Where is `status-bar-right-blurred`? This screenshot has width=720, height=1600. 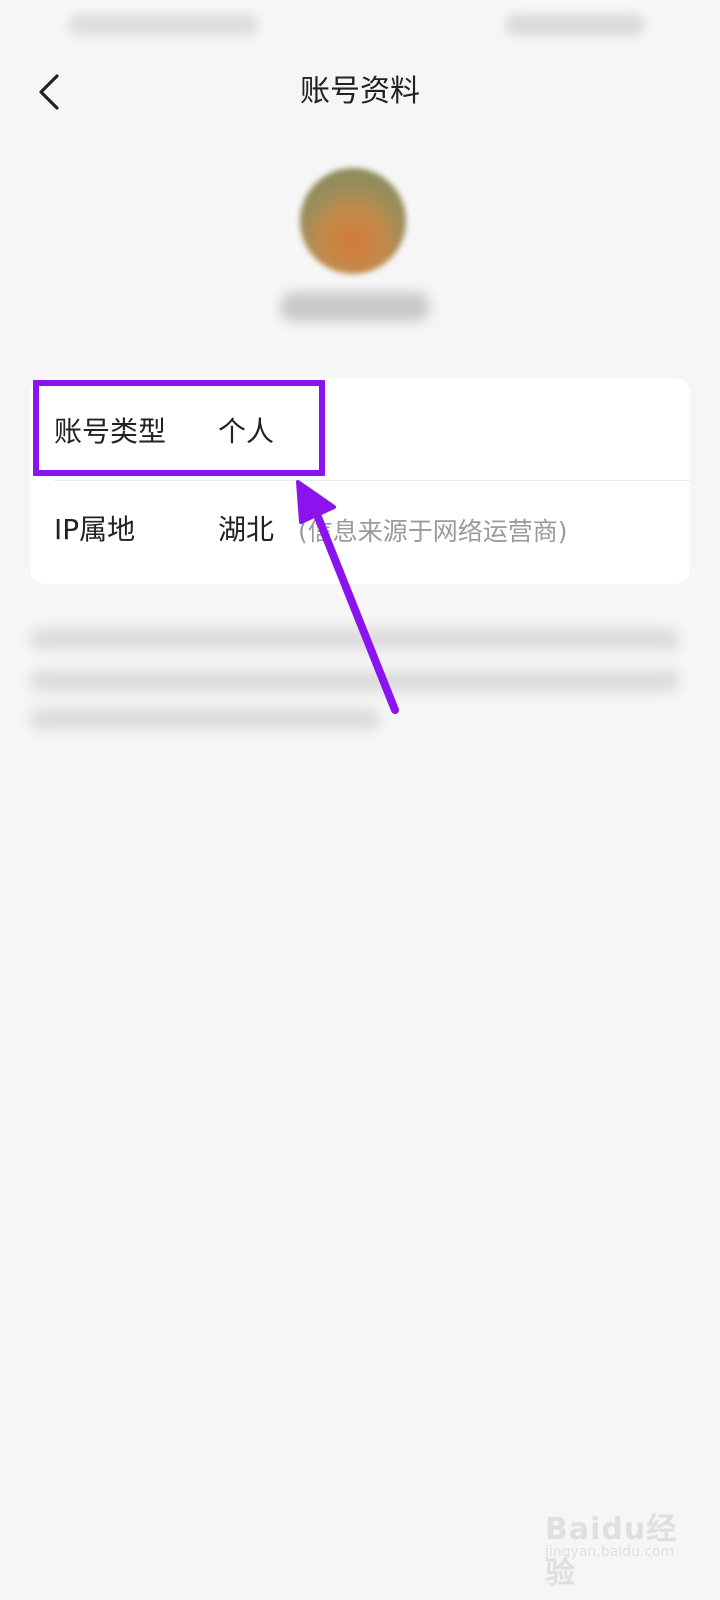 status-bar-right-blurred is located at coordinates (575, 25).